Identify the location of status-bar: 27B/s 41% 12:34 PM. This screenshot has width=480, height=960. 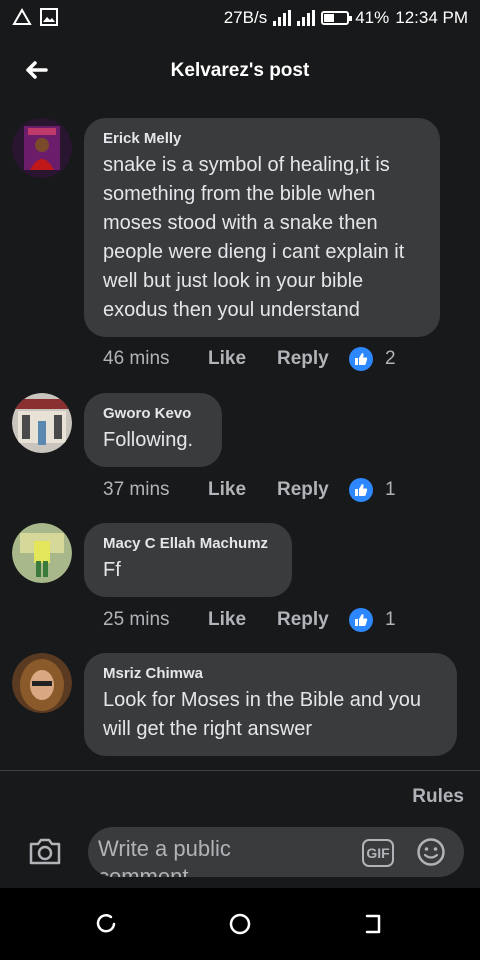
(240, 18).